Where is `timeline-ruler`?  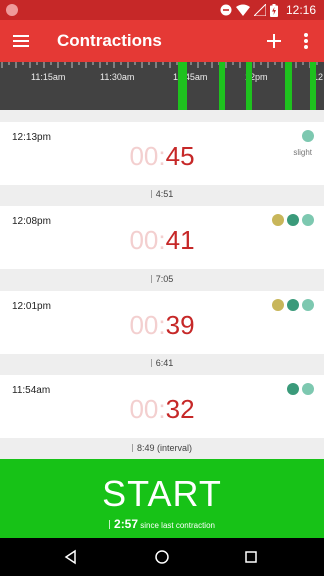
timeline-ruler is located at coordinates (159, 65).